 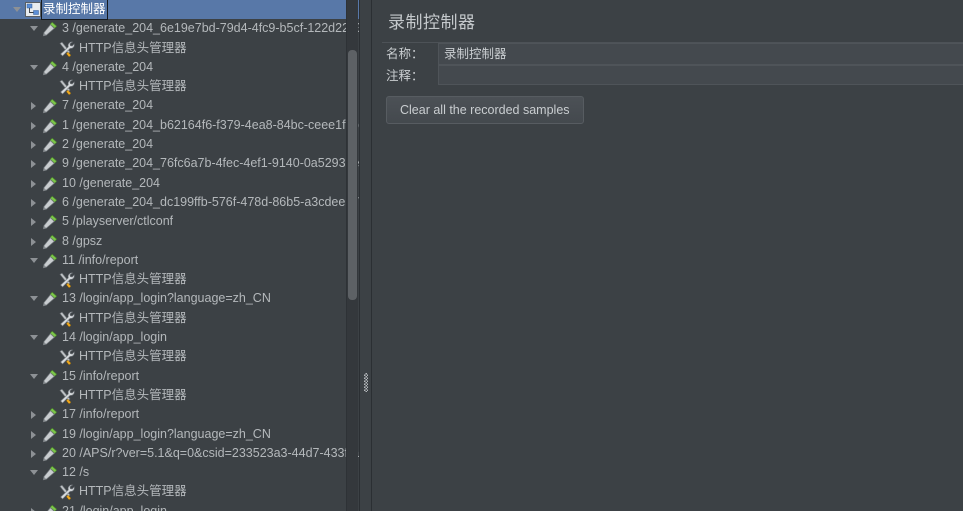 What do you see at coordinates (179, 67) in the screenshot?
I see `tree-row: 4 /generate_204` at bounding box center [179, 67].